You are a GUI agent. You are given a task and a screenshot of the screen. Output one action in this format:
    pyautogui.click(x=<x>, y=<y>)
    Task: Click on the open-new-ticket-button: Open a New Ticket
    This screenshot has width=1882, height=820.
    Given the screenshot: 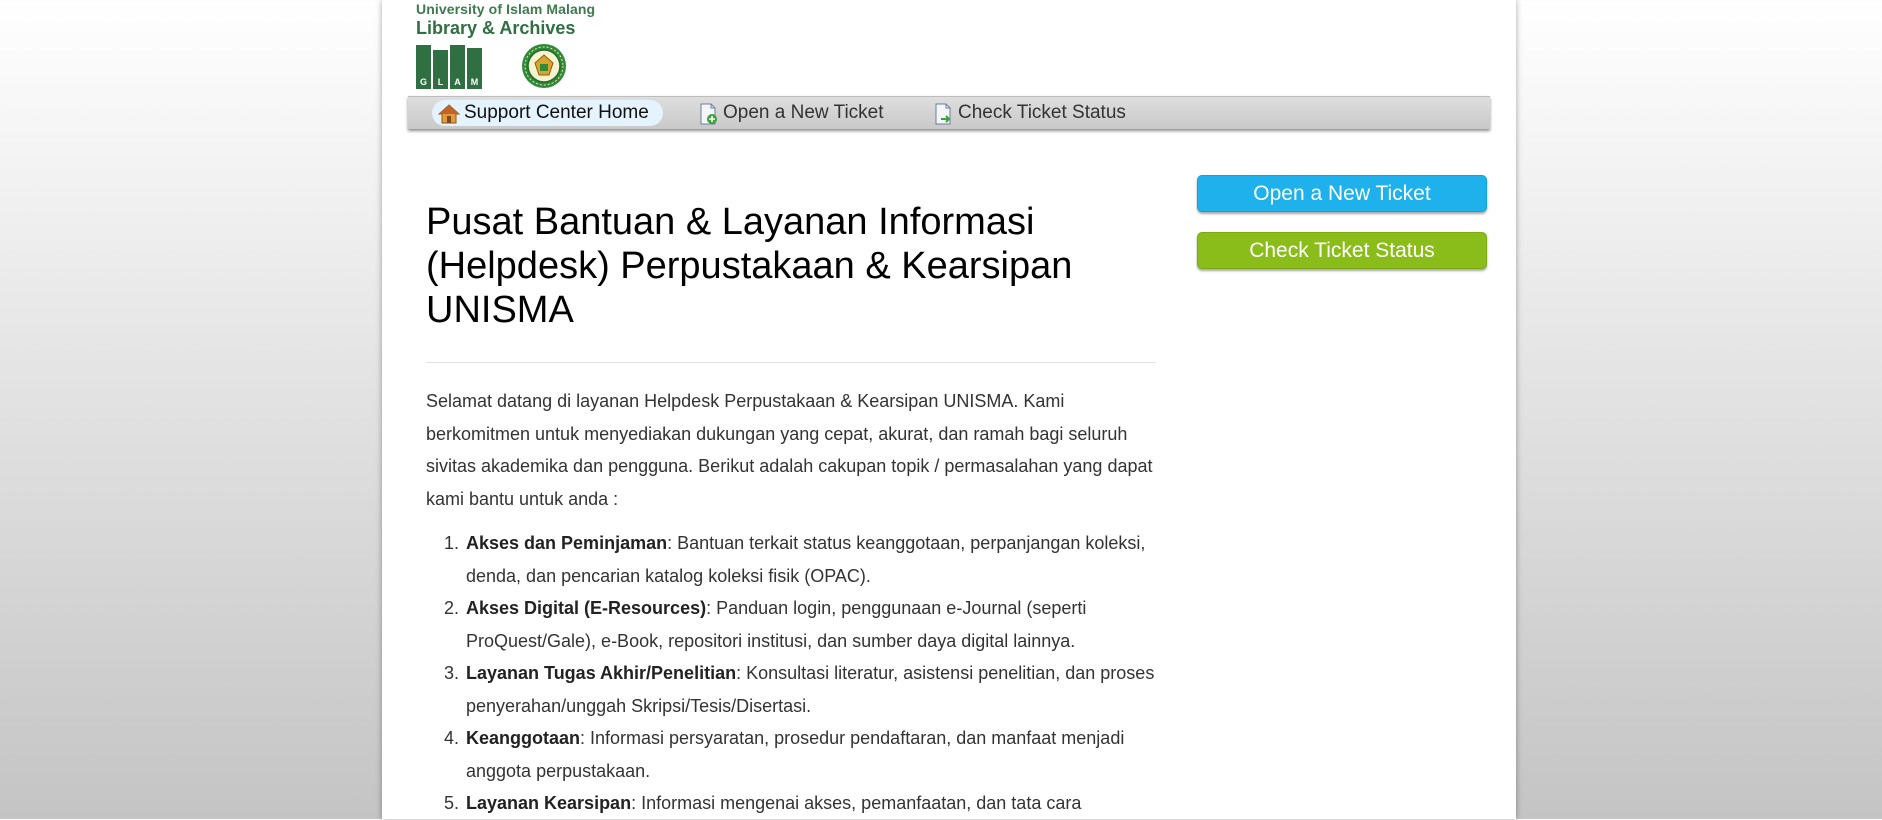 What is the action you would take?
    pyautogui.click(x=1342, y=193)
    